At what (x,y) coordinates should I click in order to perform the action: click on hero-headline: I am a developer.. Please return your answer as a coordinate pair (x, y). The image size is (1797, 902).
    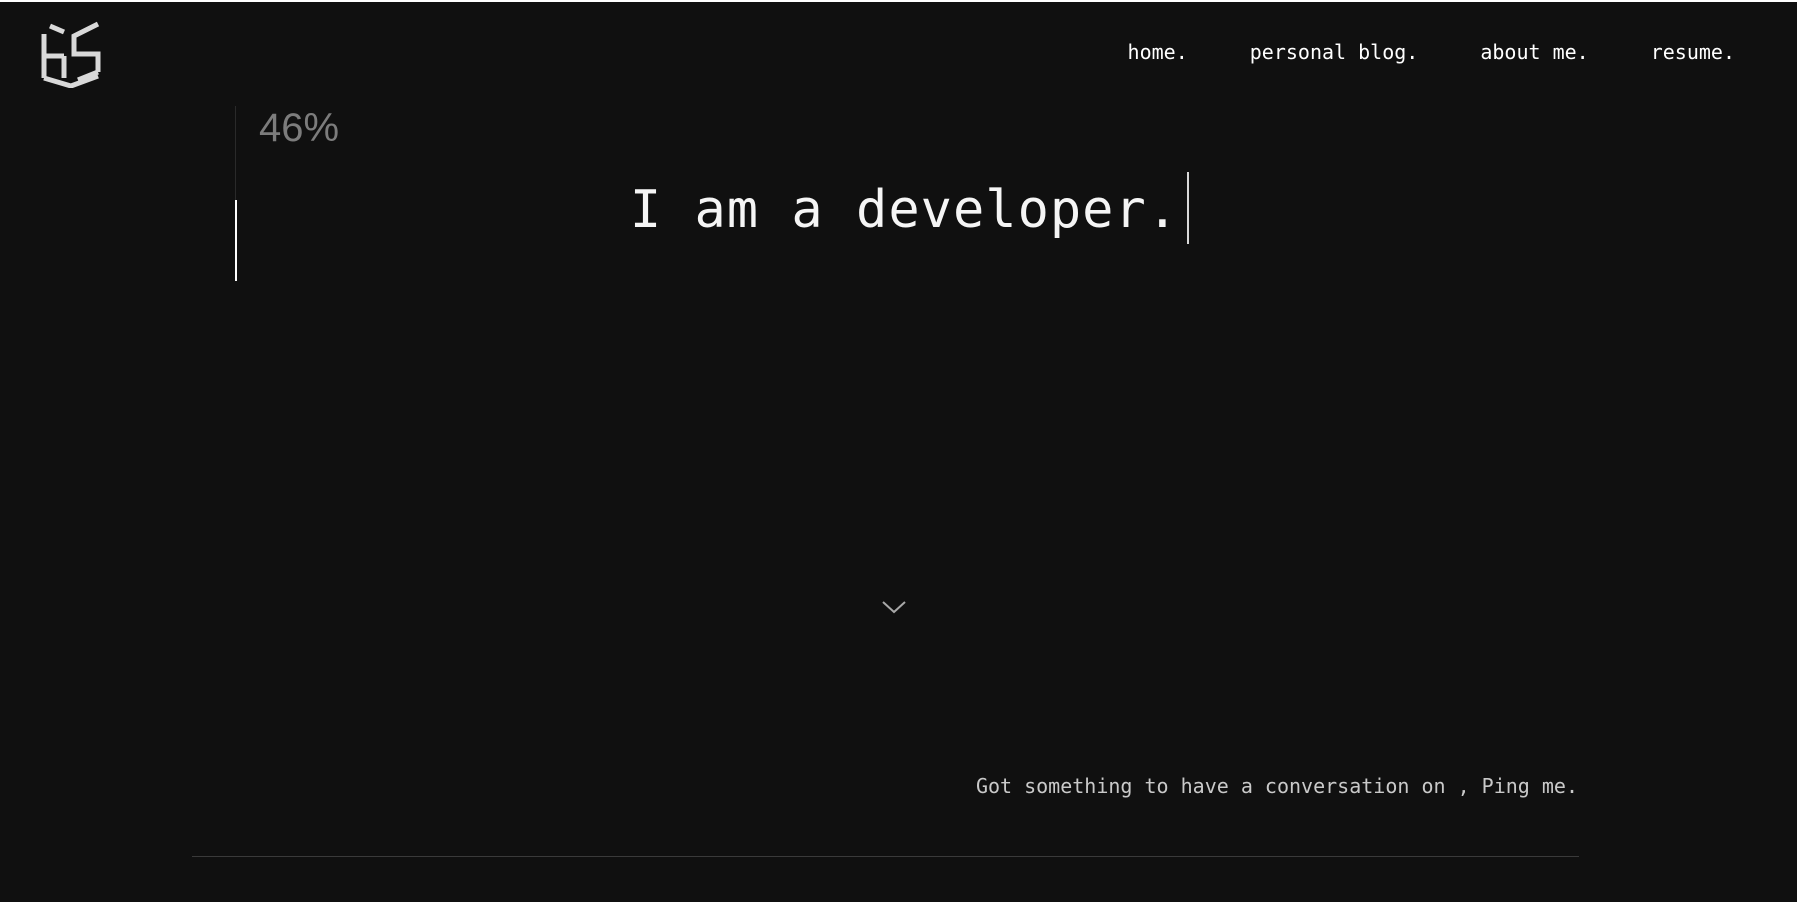
    Looking at the image, I should click on (898, 210).